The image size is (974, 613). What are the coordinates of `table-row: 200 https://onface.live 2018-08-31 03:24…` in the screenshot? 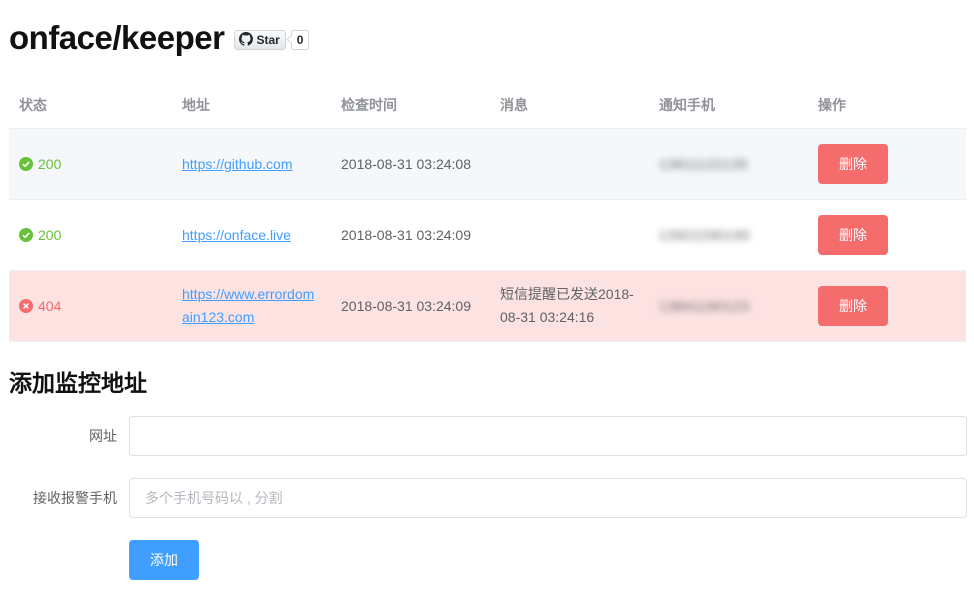 It's located at (487, 235).